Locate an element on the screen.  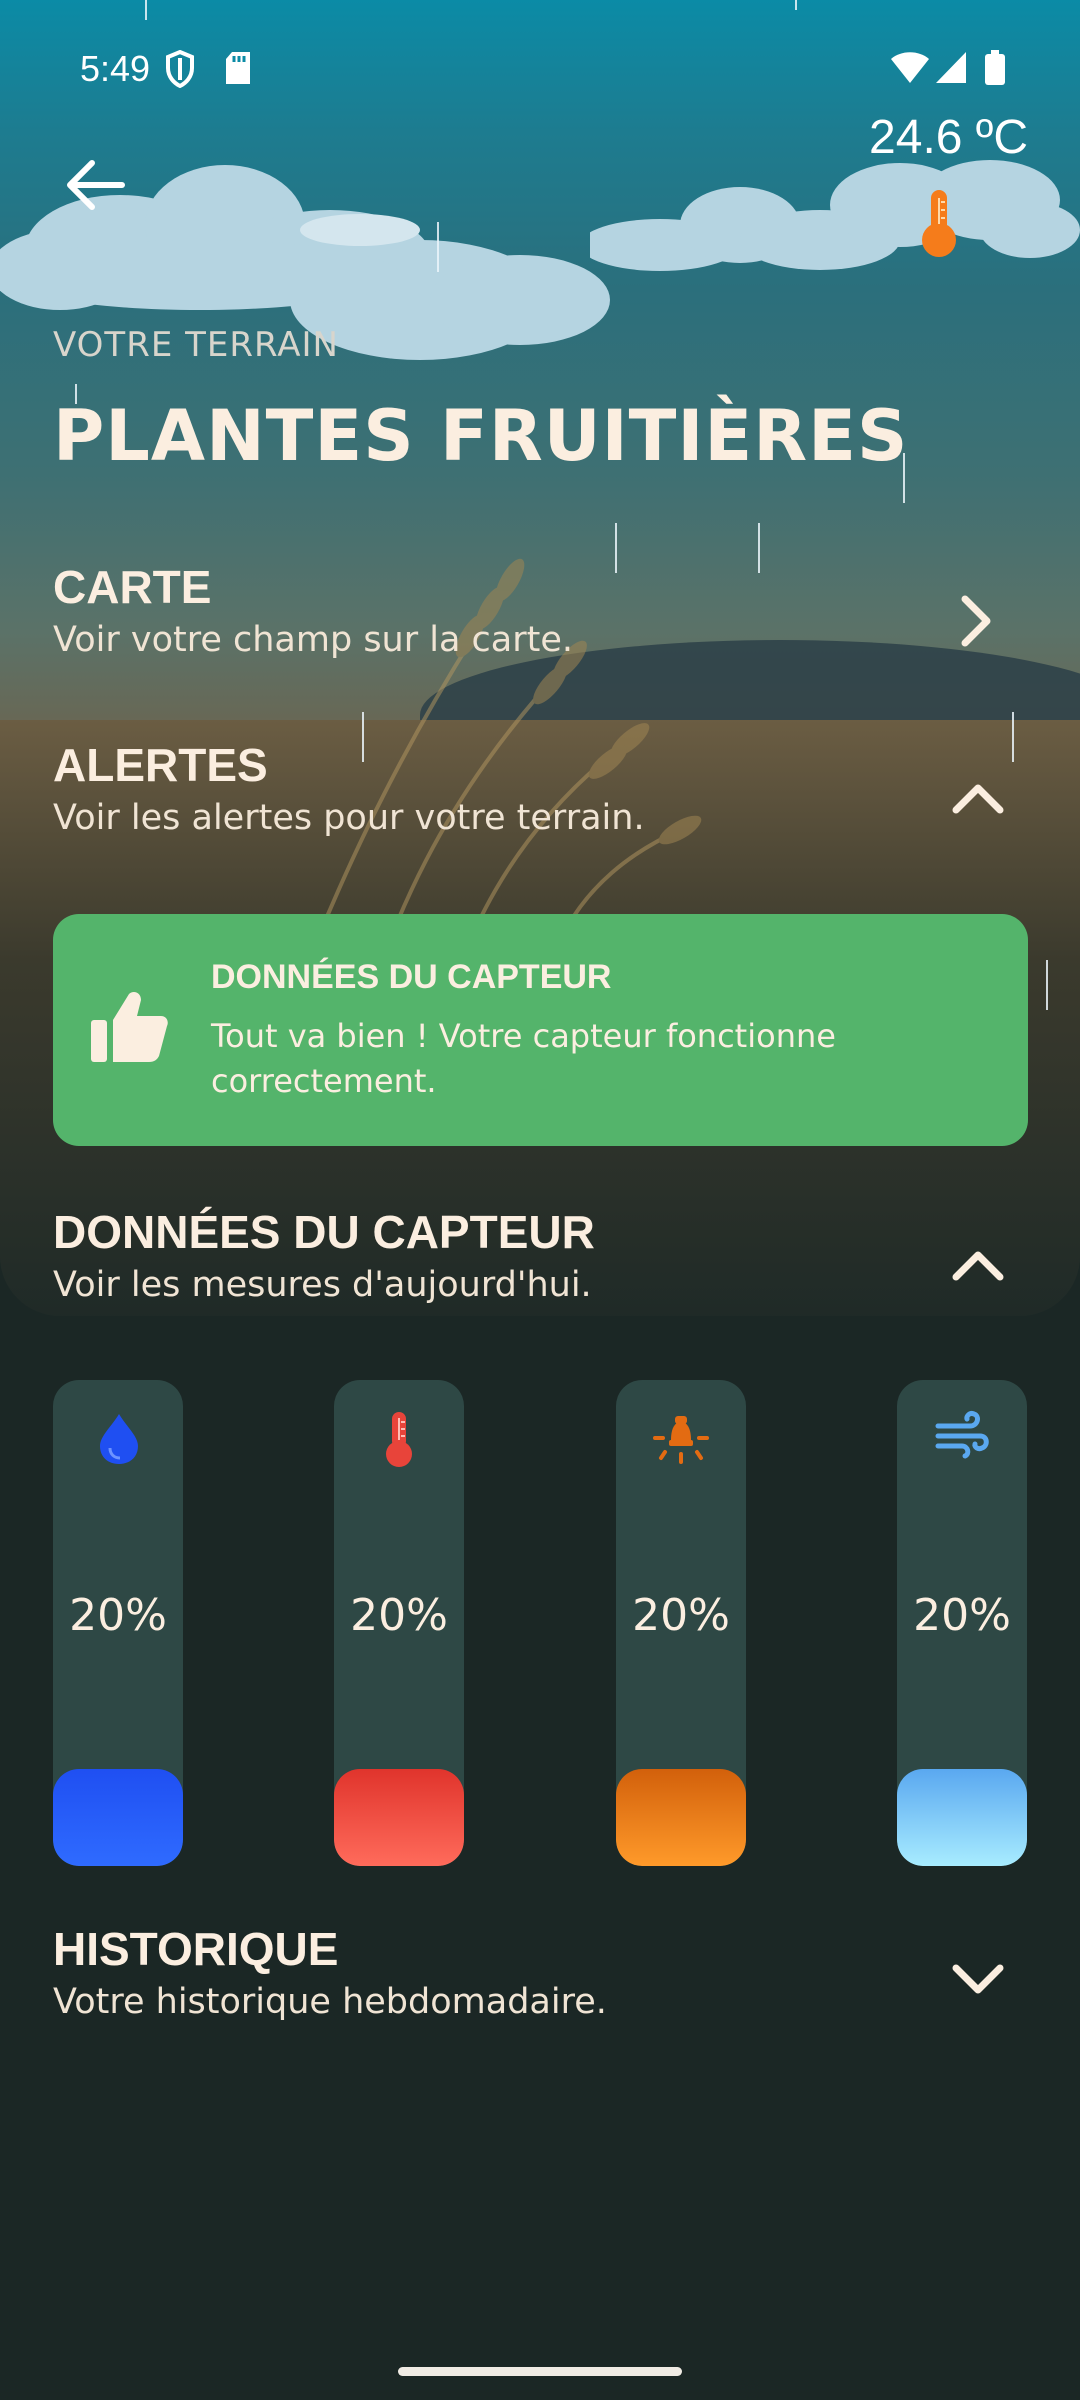
alerts-section-title: ALERTES is located at coordinates (160, 765).